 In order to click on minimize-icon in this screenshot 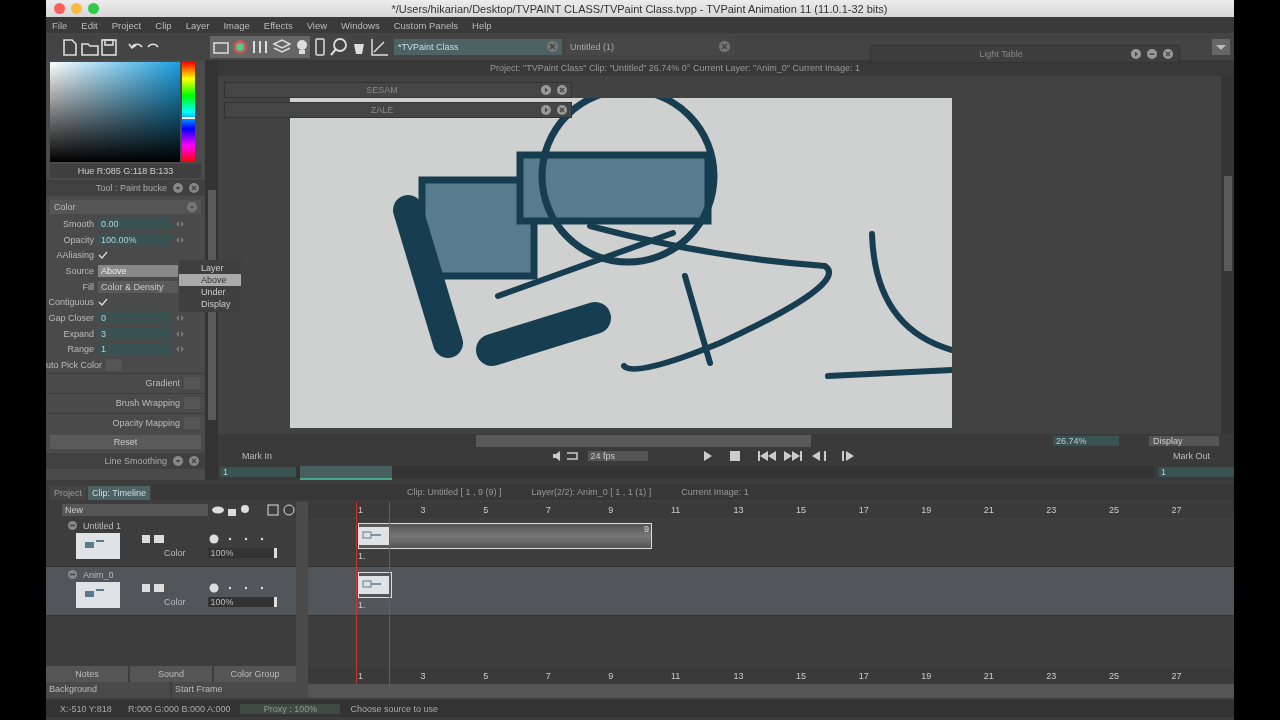, I will do `click(1152, 54)`.